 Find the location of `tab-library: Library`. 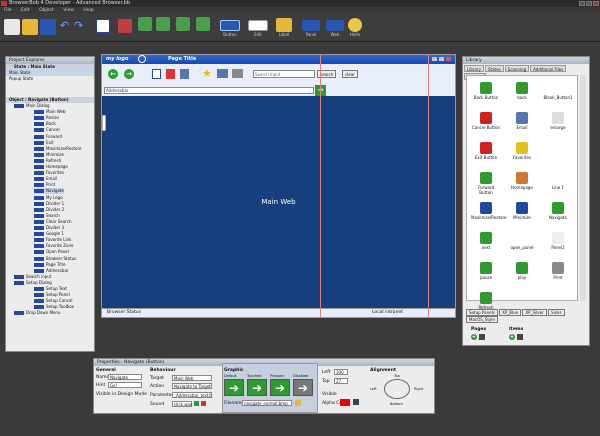

tab-library: Library is located at coordinates (474, 68).